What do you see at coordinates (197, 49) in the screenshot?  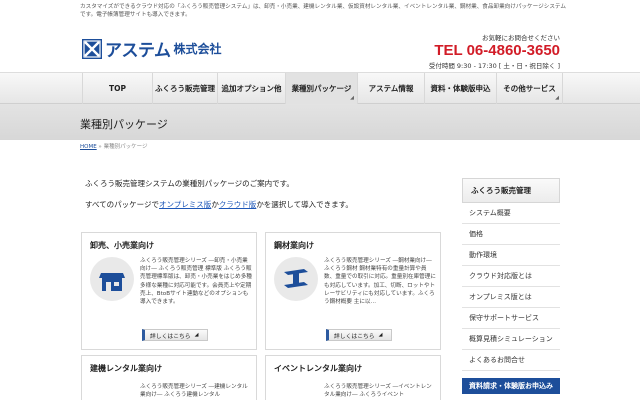 I see `logo-sub: 株式会社` at bounding box center [197, 49].